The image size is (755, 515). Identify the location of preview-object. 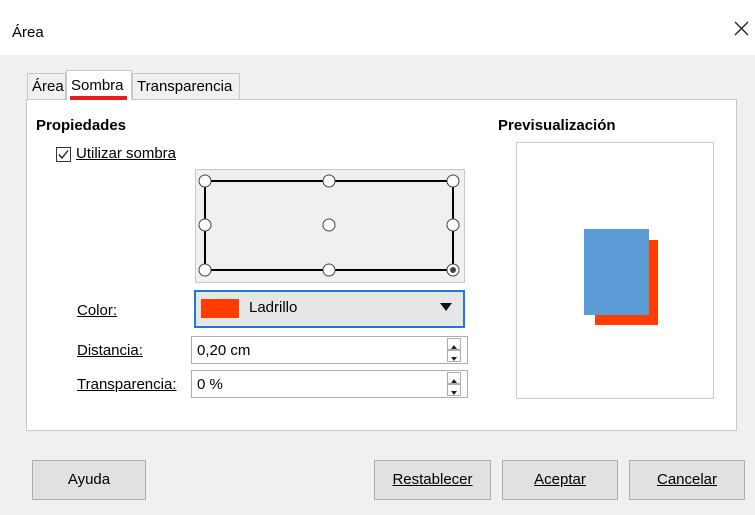
(616, 272).